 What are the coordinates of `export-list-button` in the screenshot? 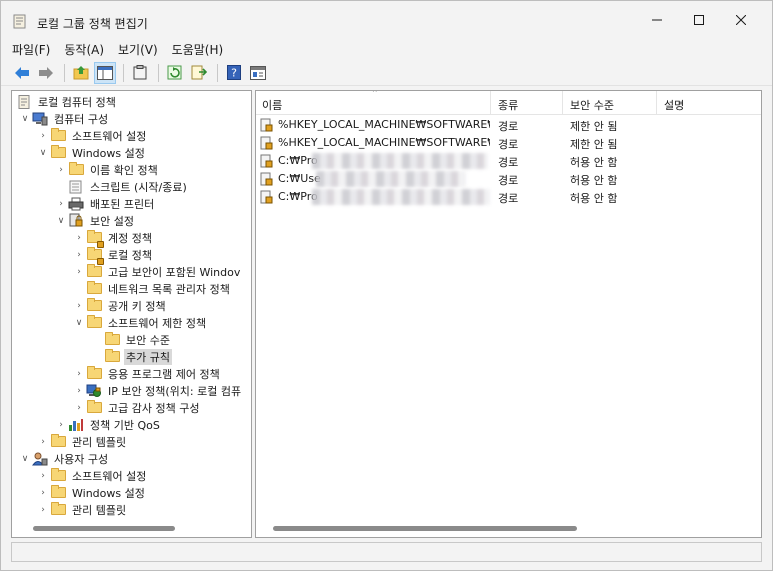 It's located at (199, 73).